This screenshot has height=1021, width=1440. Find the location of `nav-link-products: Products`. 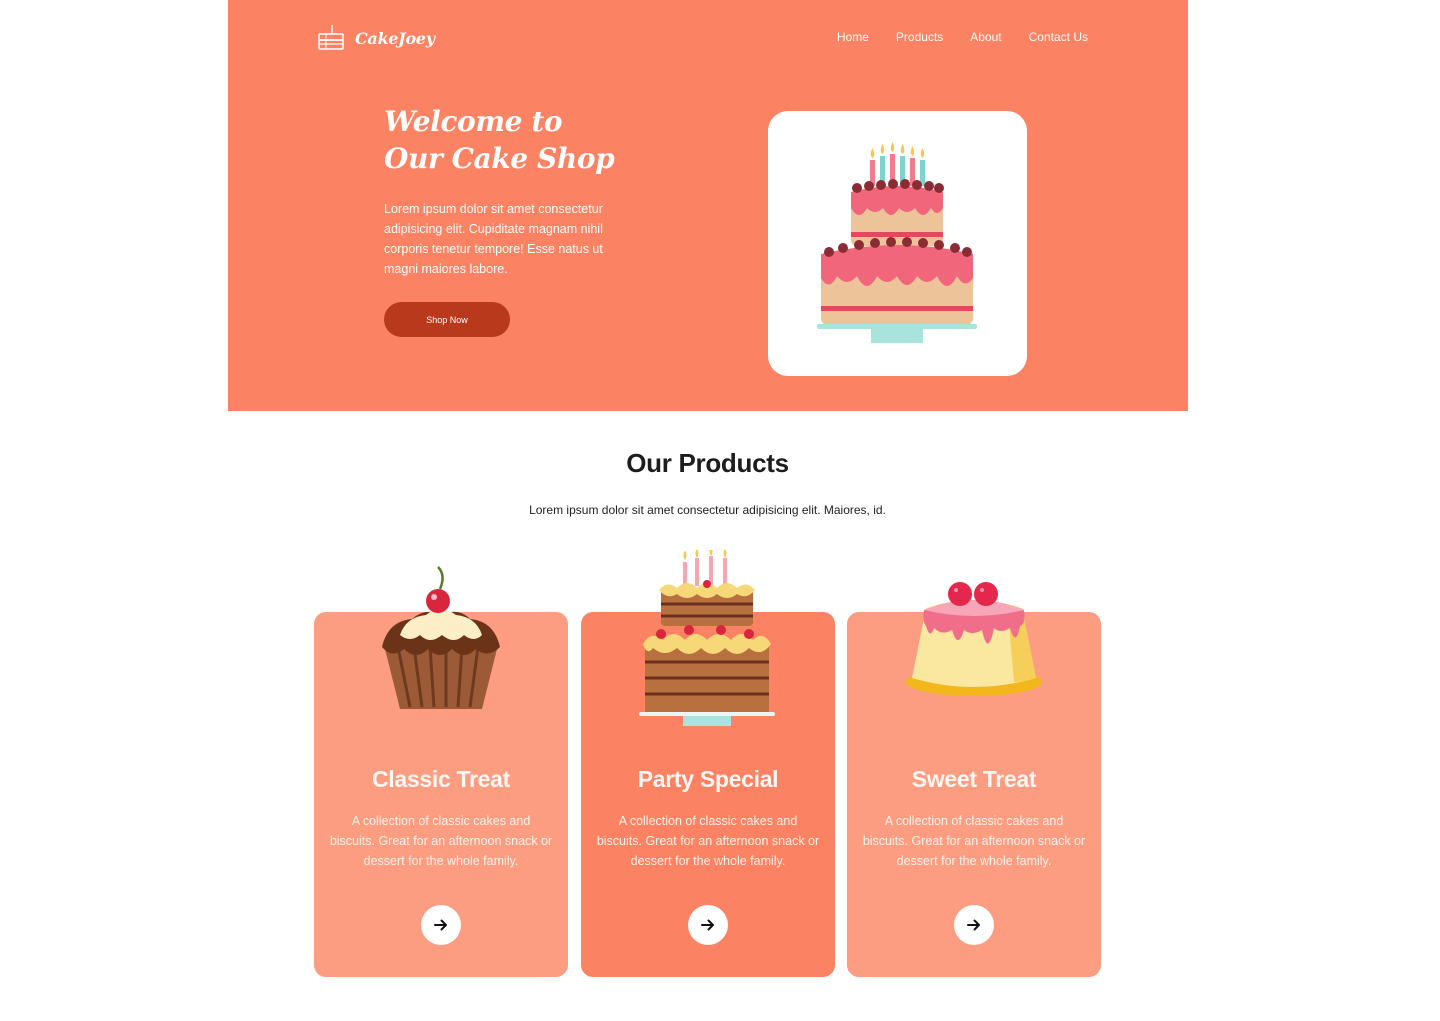

nav-link-products: Products is located at coordinates (919, 37).